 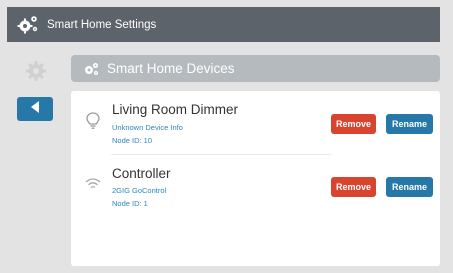 What do you see at coordinates (139, 190) in the screenshot?
I see `device-info: 2GIG GoControl` at bounding box center [139, 190].